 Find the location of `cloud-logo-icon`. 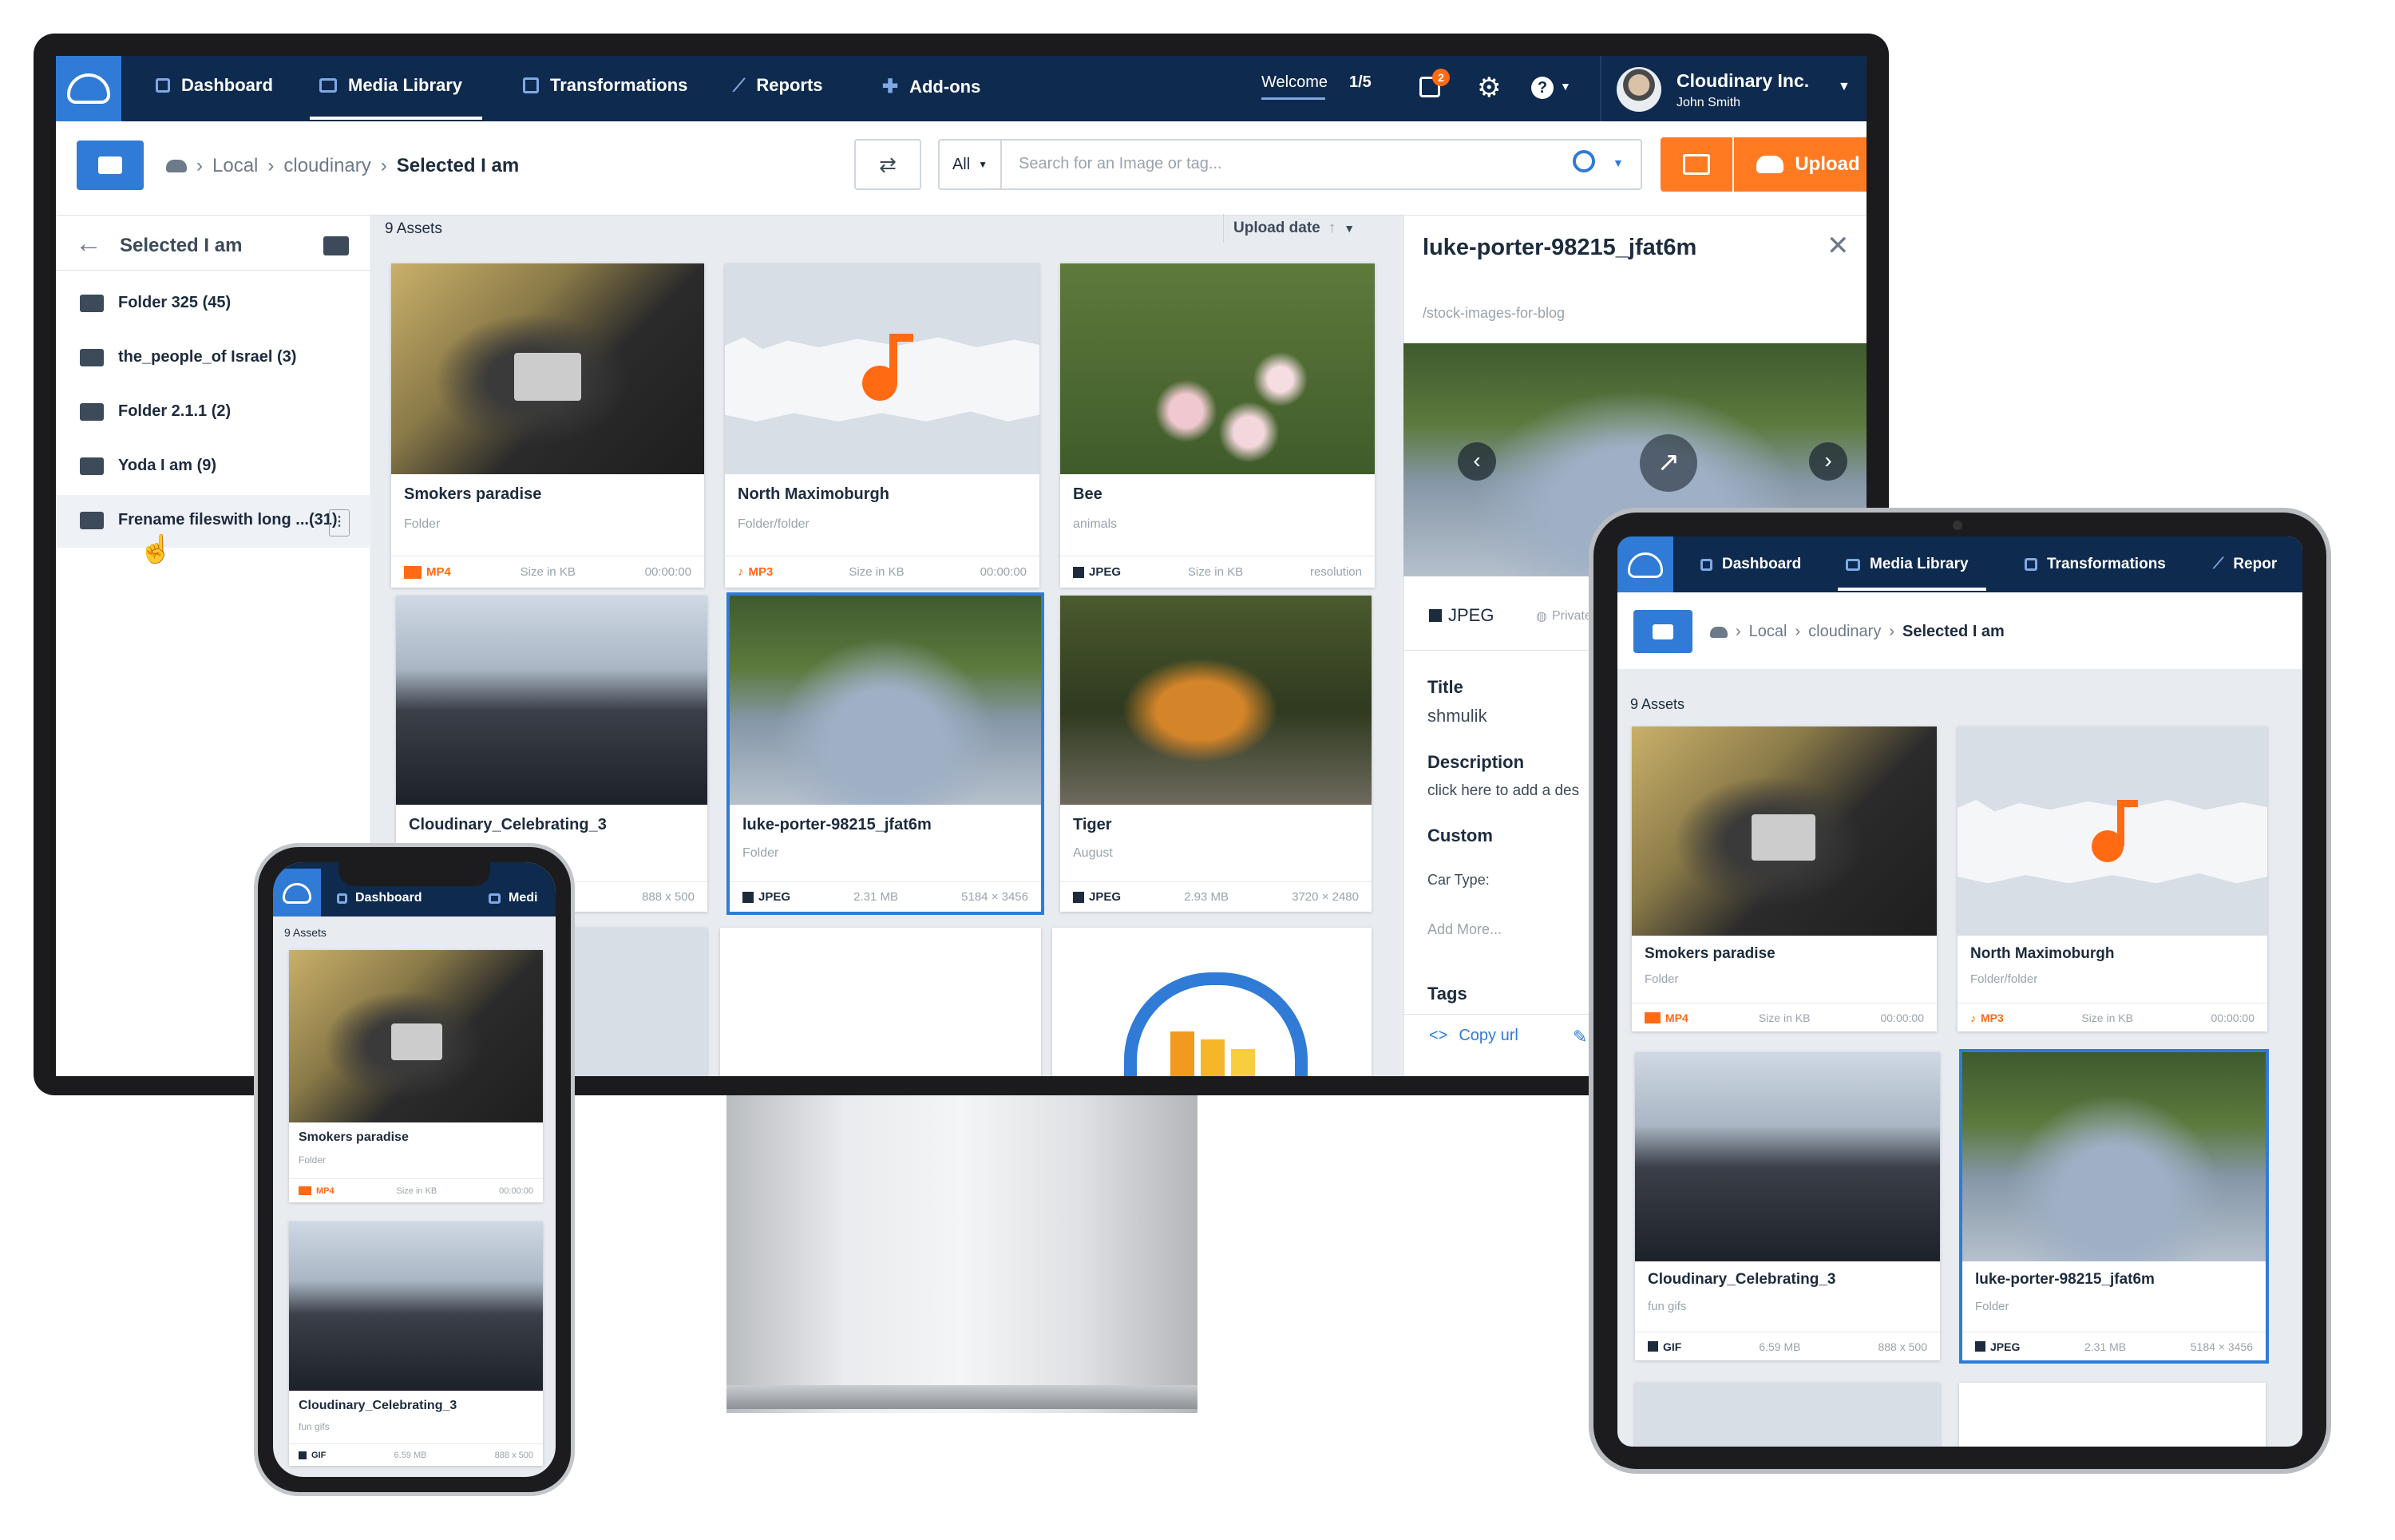

cloud-logo-icon is located at coordinates (1645, 565).